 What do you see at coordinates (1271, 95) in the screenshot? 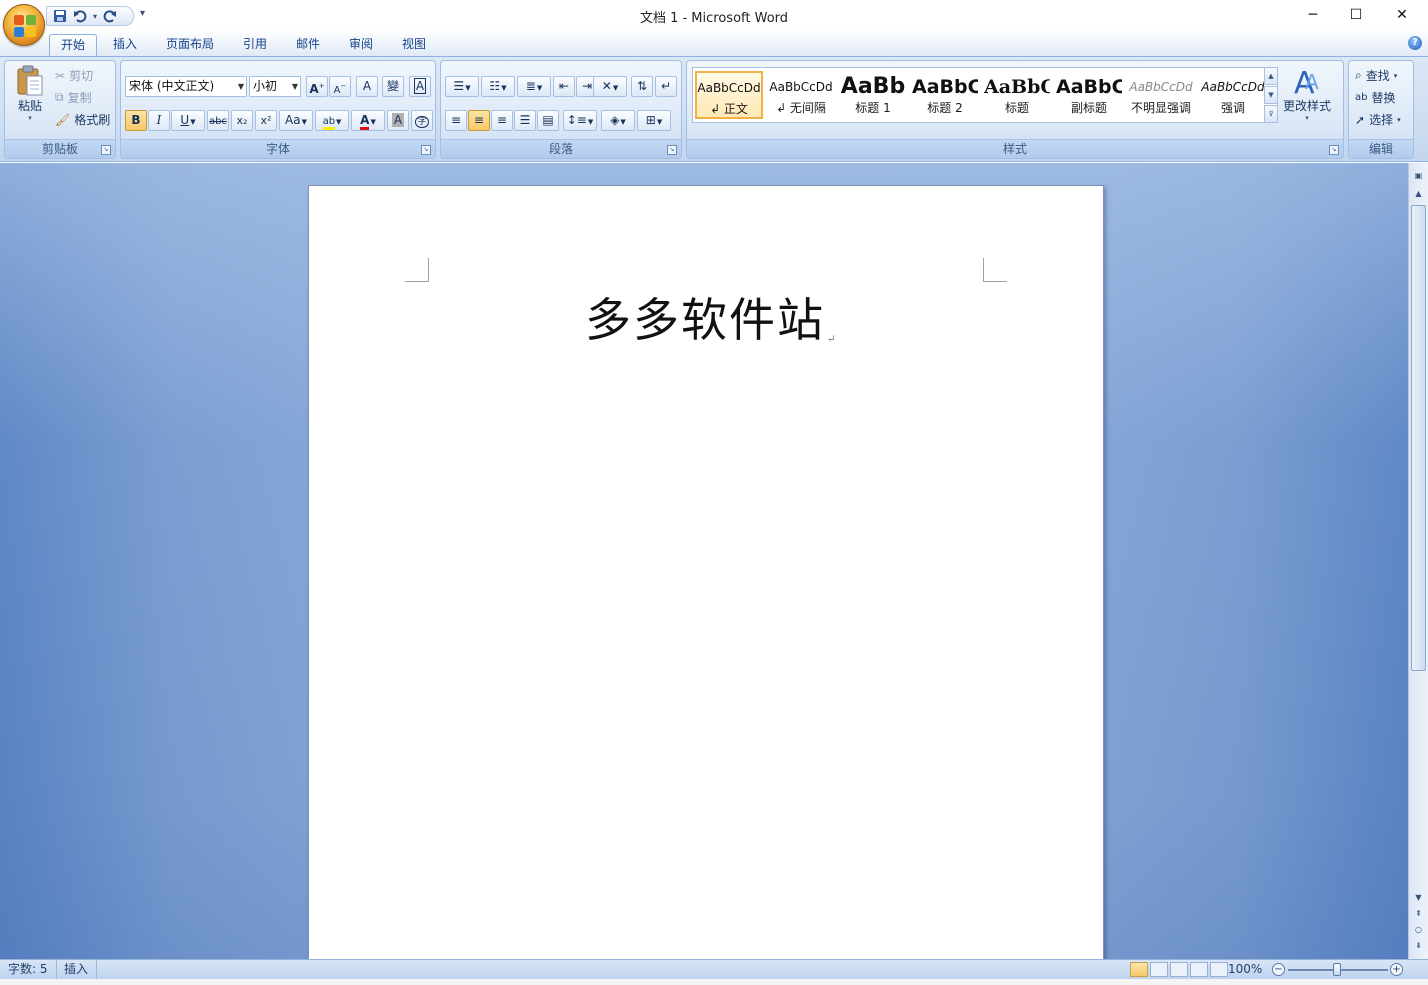
I see `gallery-scroll-down-icon: ▼` at bounding box center [1271, 95].